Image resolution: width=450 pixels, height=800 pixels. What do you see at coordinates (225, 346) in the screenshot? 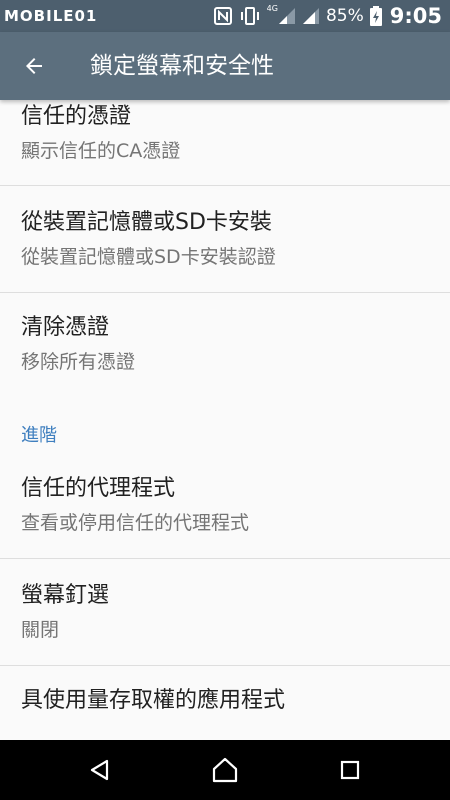
I see `setting-clear-credentials: 清除憑證 移除所有憑證` at bounding box center [225, 346].